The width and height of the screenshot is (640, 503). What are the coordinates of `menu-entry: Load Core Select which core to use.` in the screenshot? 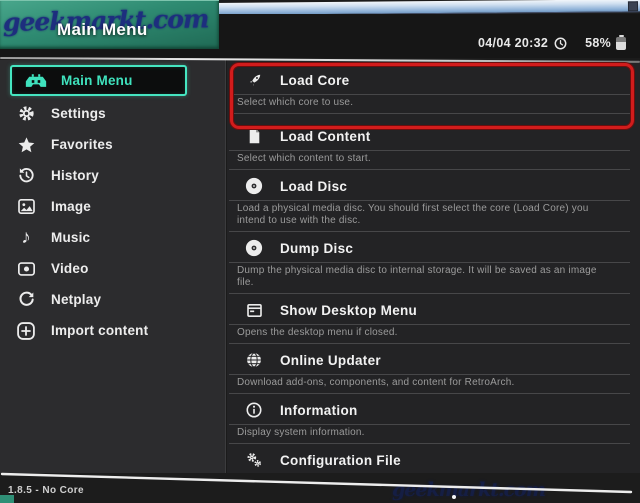 It's located at (432, 94).